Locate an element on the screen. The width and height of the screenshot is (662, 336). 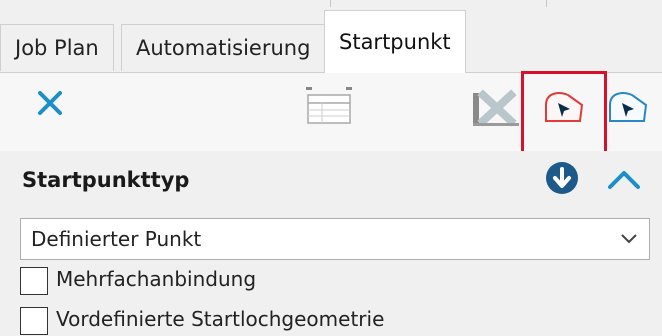
selection-highlight is located at coordinates (564, 113).